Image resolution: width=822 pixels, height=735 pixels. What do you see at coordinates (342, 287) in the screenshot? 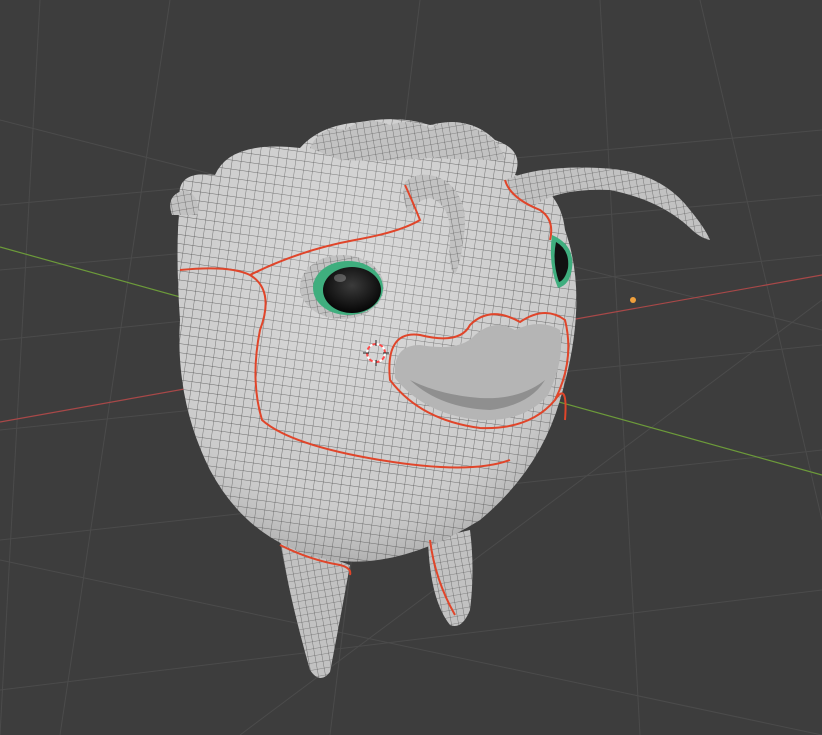
I see `eye-left` at bounding box center [342, 287].